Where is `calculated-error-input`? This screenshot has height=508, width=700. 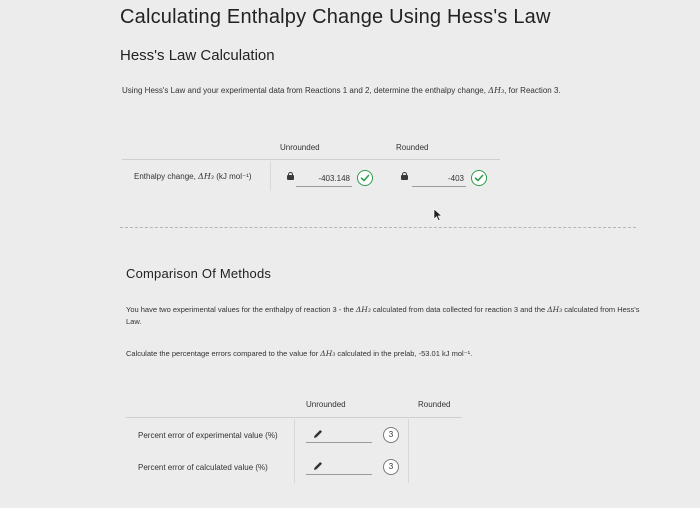
calculated-error-input is located at coordinates (339, 474).